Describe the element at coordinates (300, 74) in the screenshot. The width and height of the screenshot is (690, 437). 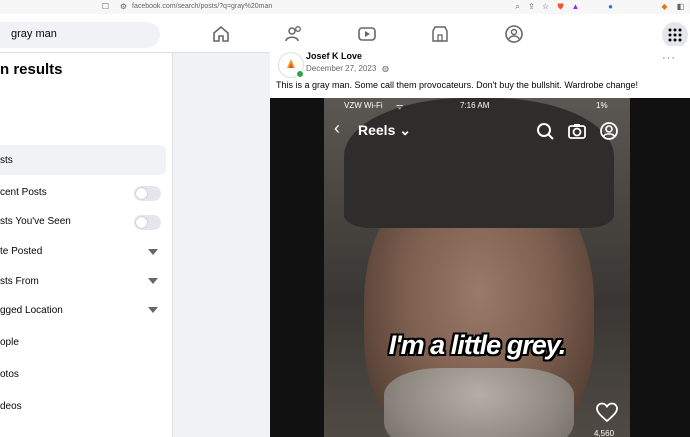
I see `online-status-dot` at that location.